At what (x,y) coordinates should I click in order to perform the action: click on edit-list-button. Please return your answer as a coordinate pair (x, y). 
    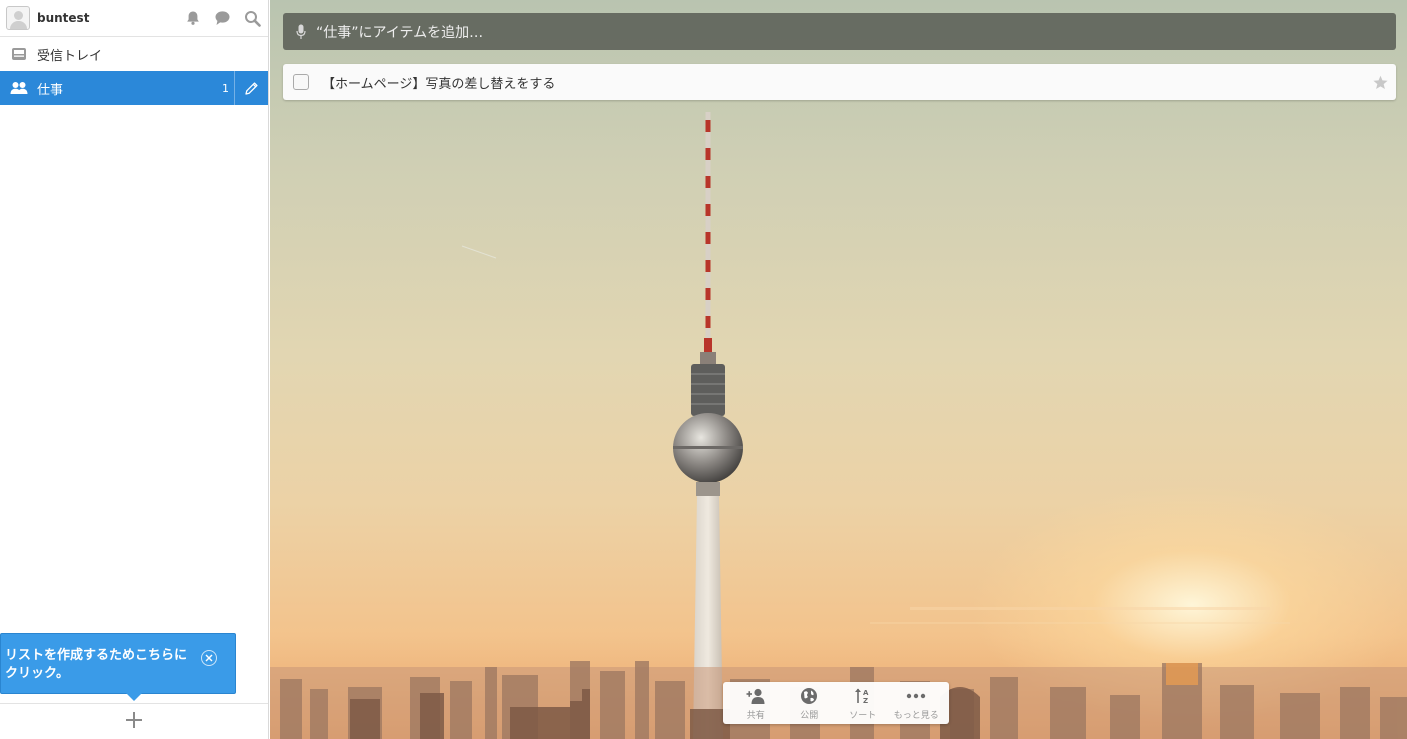
    Looking at the image, I should click on (251, 88).